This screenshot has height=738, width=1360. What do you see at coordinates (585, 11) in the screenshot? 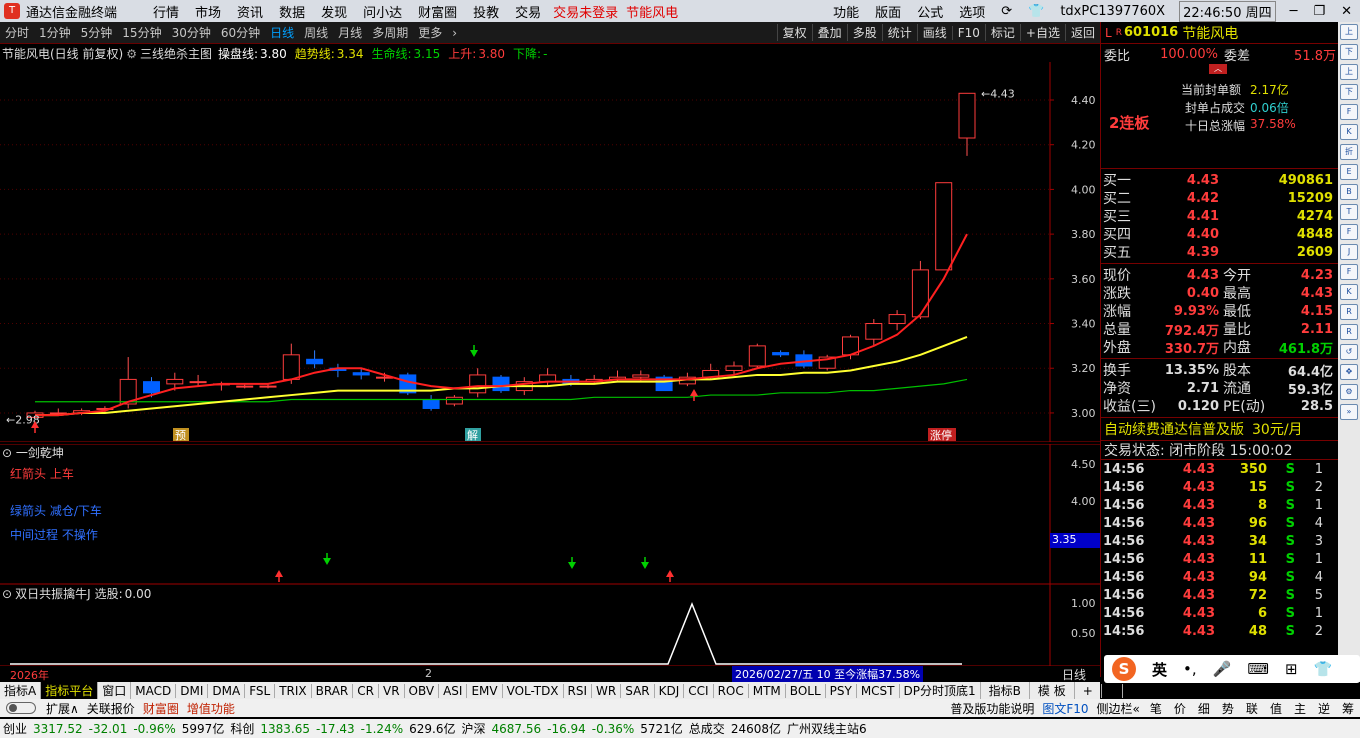
I see `trade-login-warning: 交易未登录` at bounding box center [585, 11].